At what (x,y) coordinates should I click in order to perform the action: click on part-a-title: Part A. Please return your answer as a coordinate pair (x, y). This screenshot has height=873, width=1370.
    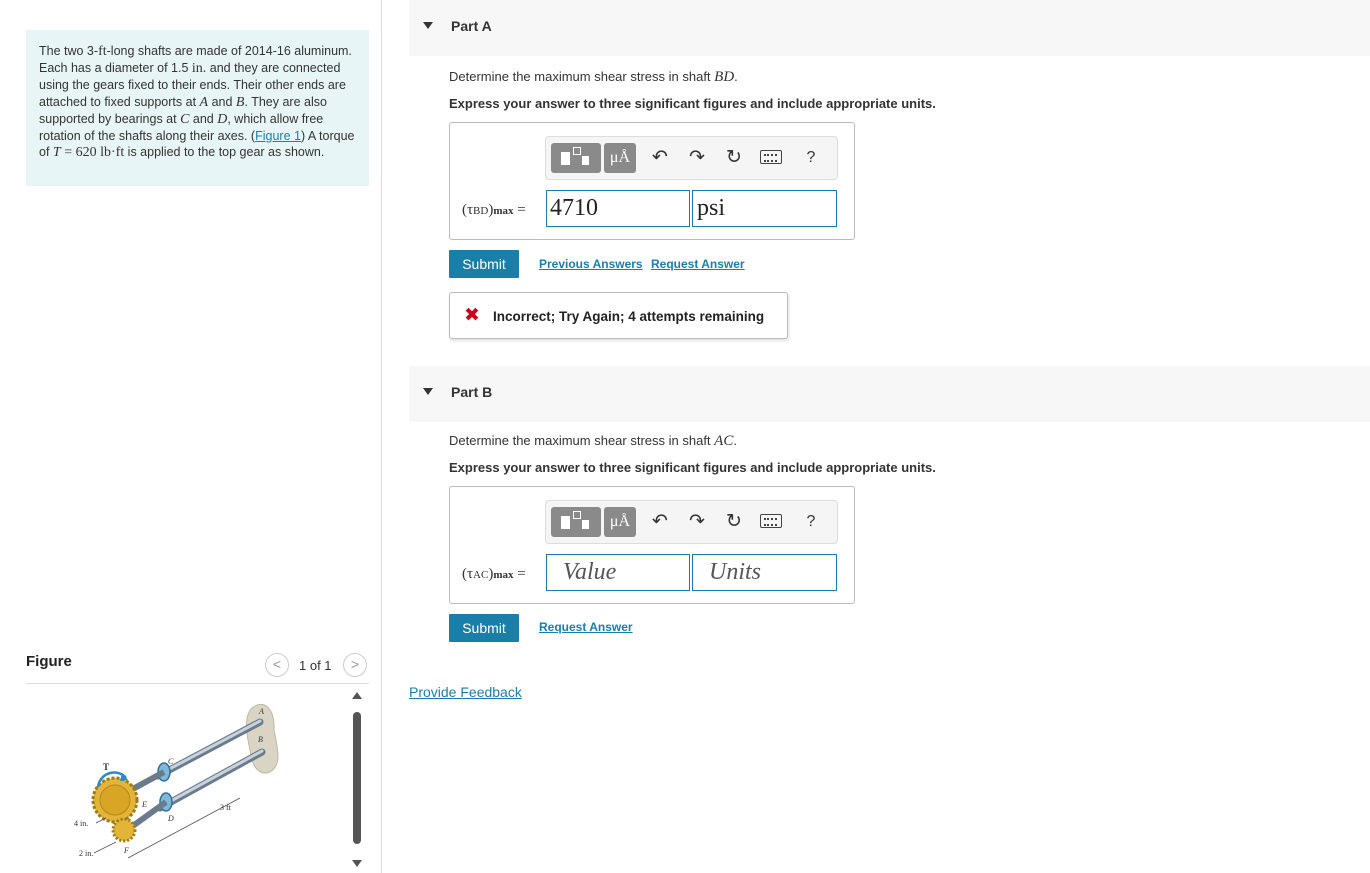
    Looking at the image, I should click on (471, 26).